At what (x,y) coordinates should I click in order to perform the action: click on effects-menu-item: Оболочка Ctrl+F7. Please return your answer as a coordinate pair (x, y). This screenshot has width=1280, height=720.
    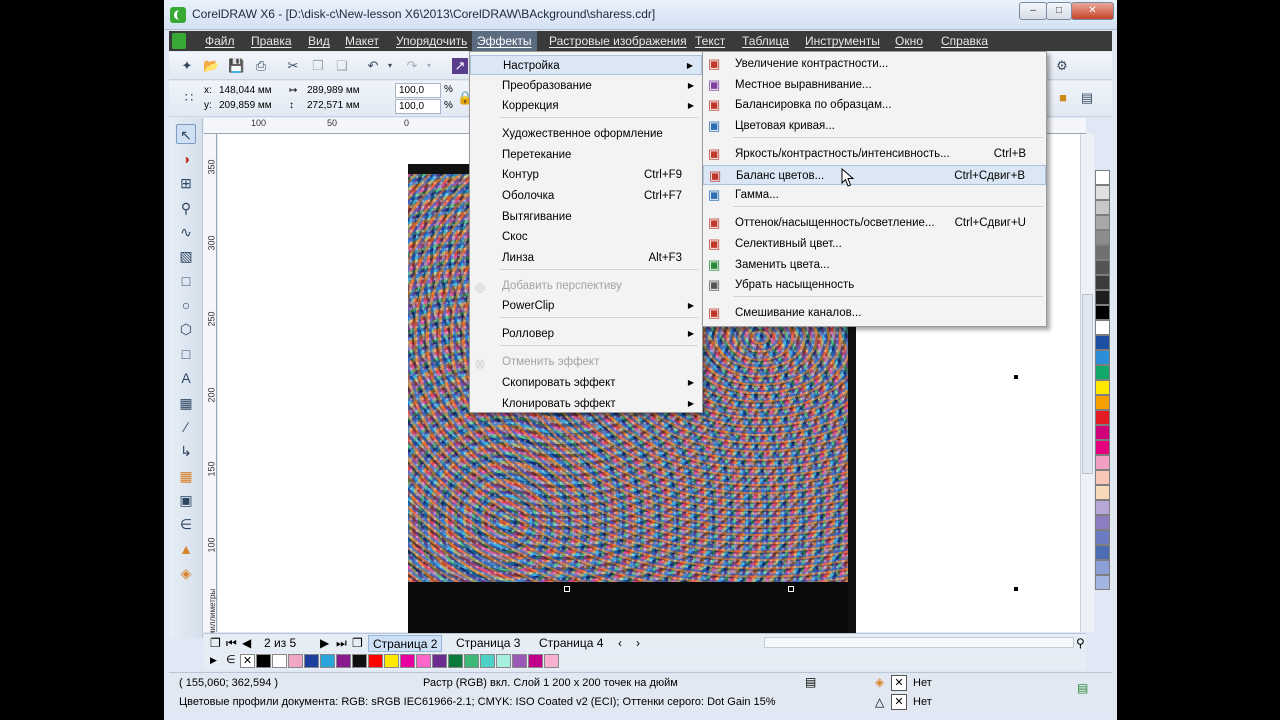
    Looking at the image, I should click on (586, 196).